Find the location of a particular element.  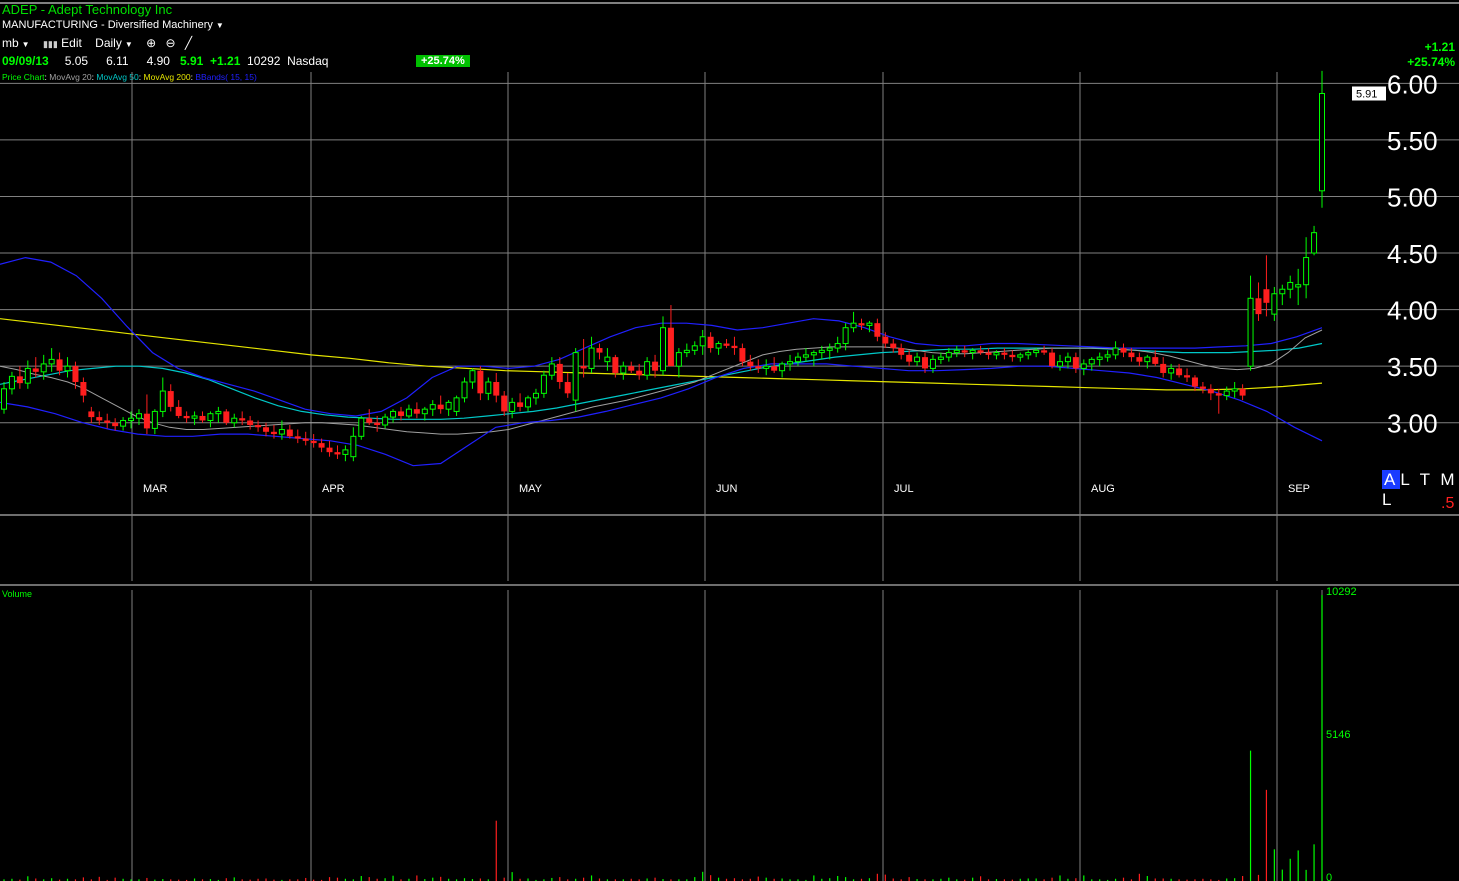

month-label: JUL is located at coordinates (904, 489).